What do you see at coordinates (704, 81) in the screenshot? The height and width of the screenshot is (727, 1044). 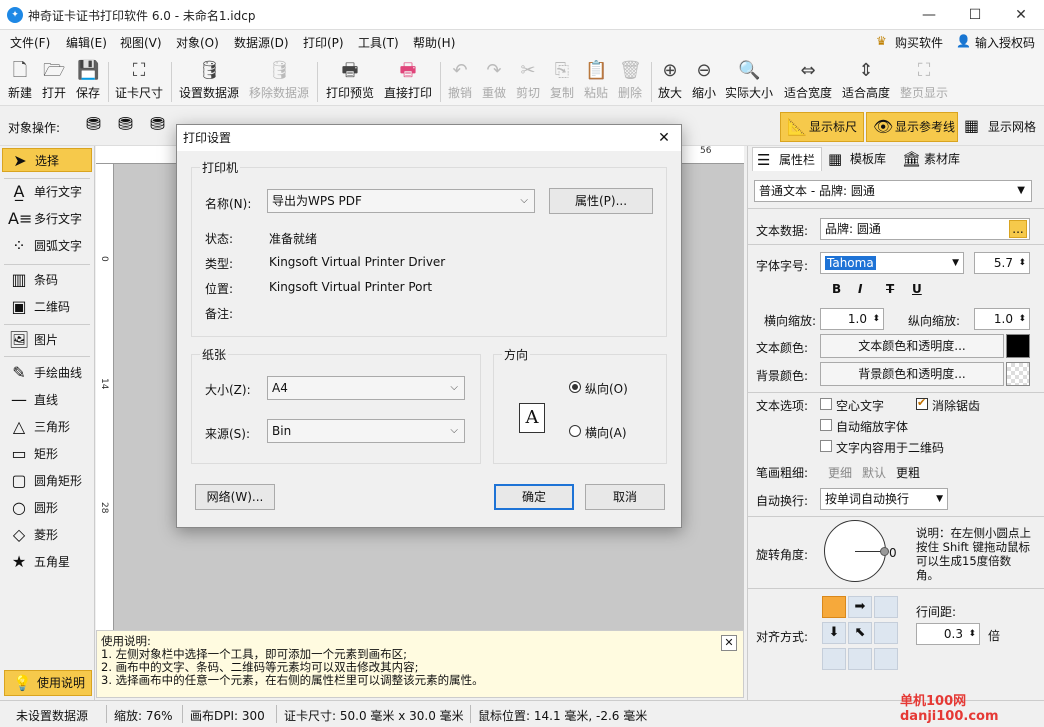 I see `zoom-out-button: ⊖ 缩小` at bounding box center [704, 81].